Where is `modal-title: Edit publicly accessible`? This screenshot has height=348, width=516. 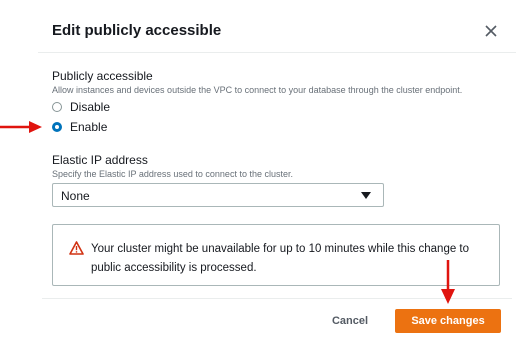 modal-title: Edit publicly accessible is located at coordinates (137, 30).